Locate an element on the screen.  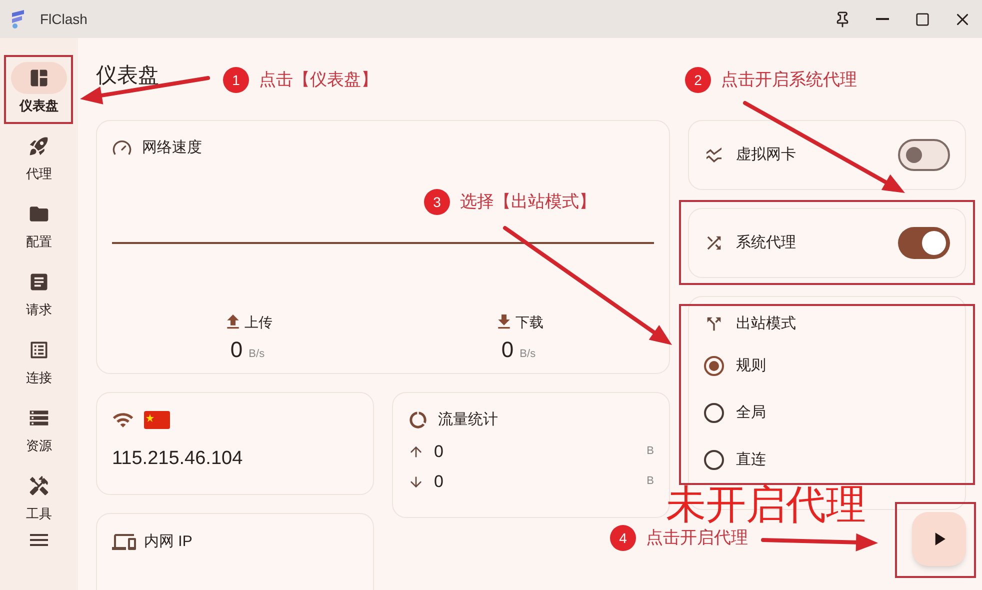
rate-label: 下载 is located at coordinates (530, 322).